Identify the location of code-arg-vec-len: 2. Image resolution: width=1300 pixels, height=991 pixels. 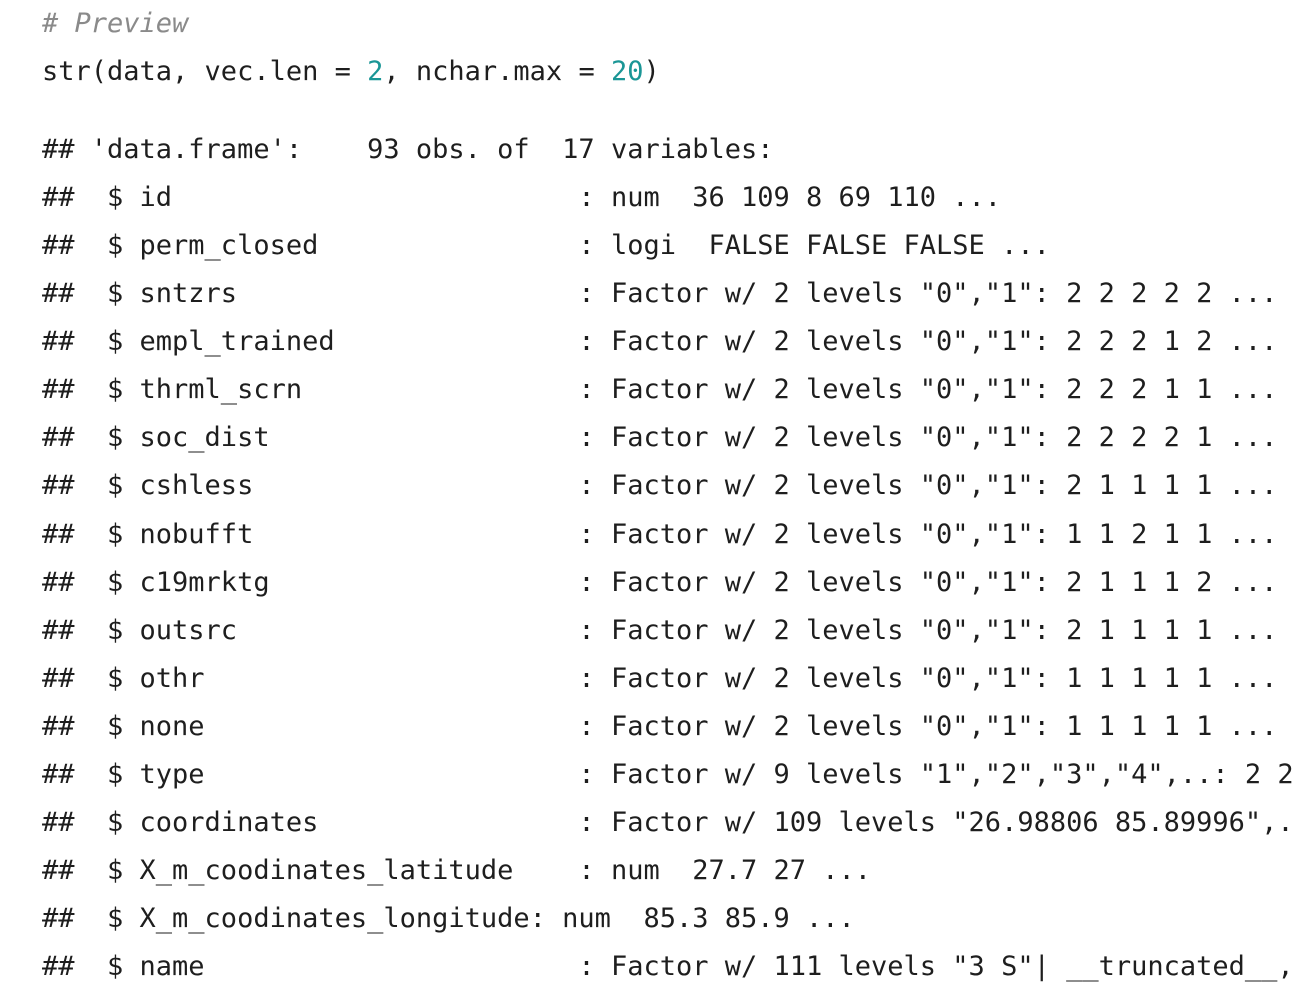
(375, 71).